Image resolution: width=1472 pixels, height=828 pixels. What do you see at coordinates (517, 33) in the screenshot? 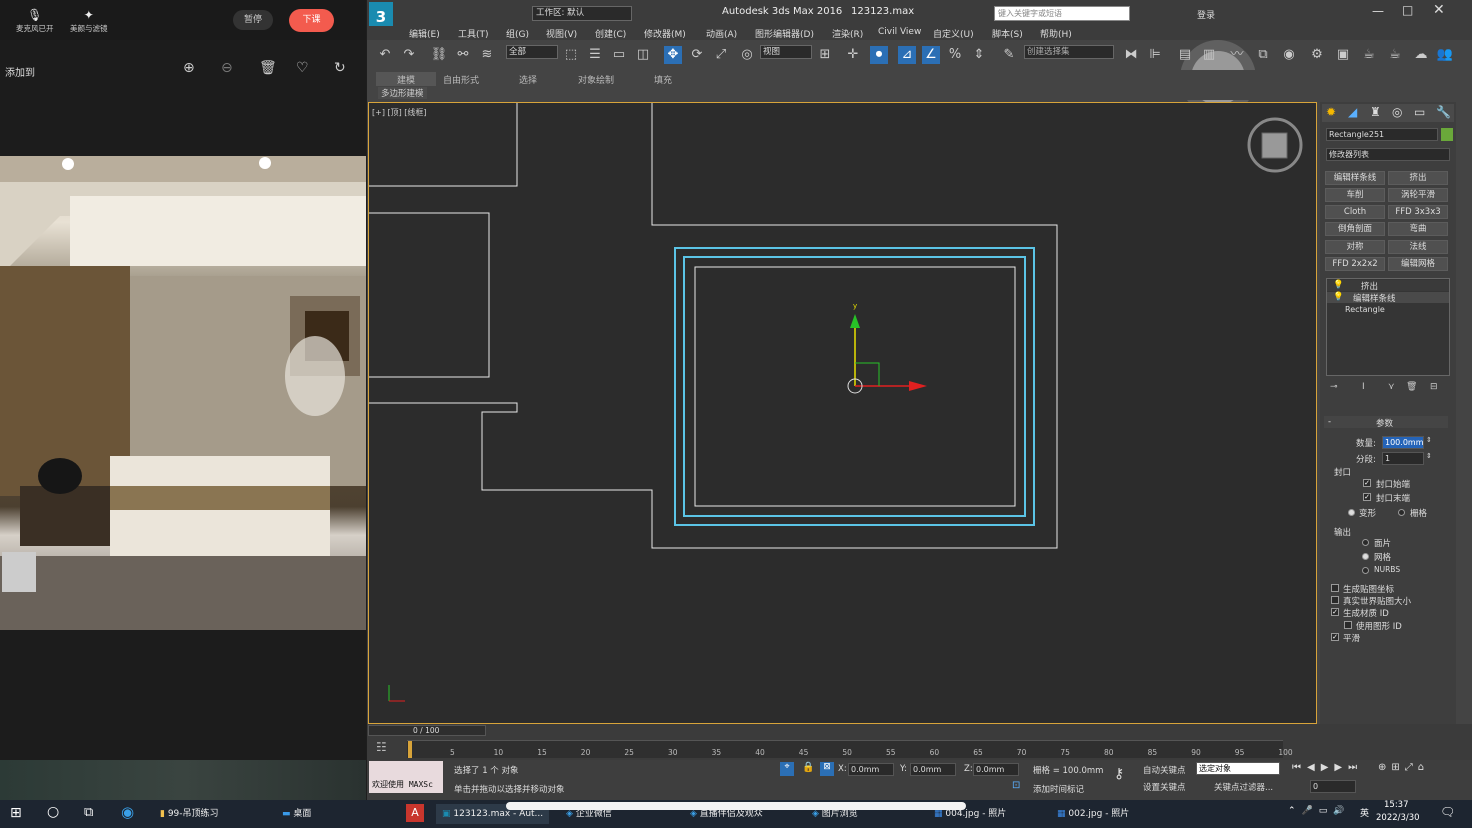
I see `menu-group: 组(G)` at bounding box center [517, 33].